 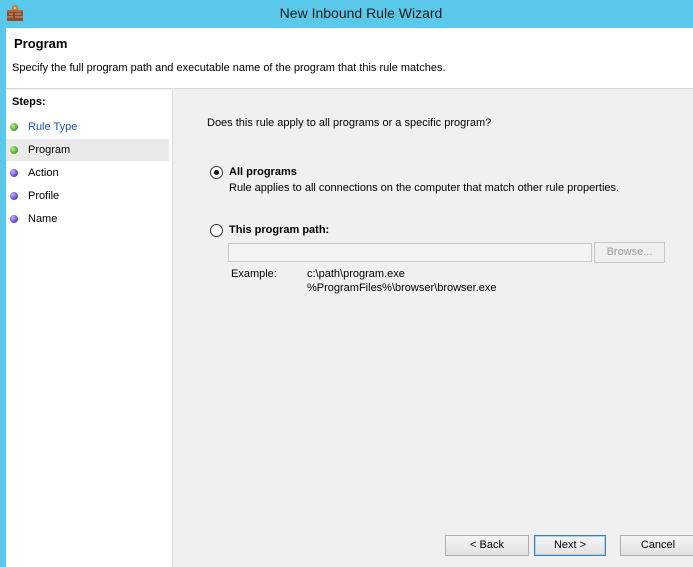 What do you see at coordinates (410, 252) in the screenshot?
I see `program-path-input` at bounding box center [410, 252].